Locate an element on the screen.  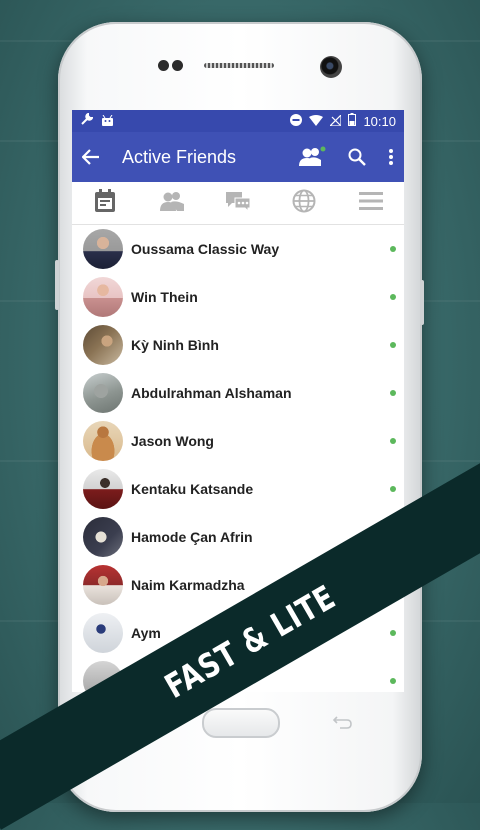
tab-messages is located at coordinates (238, 203).